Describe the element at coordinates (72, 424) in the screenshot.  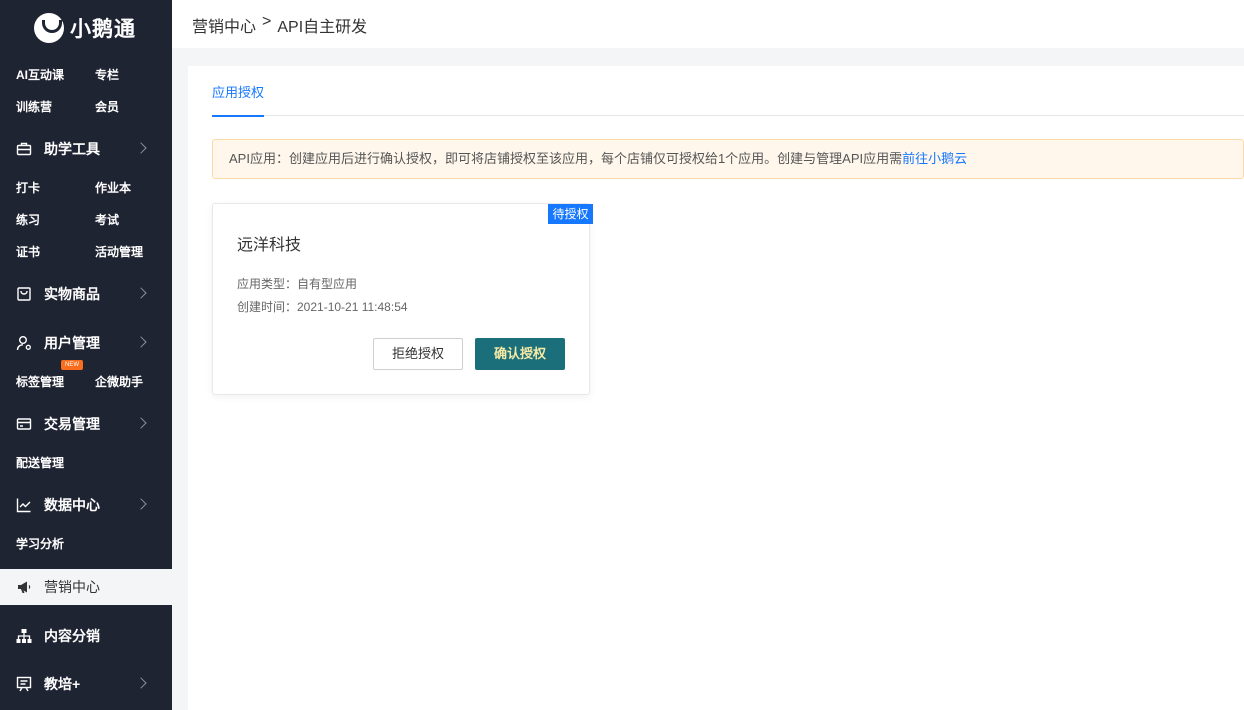
I see `sidebar-group-label: 交易管理` at that location.